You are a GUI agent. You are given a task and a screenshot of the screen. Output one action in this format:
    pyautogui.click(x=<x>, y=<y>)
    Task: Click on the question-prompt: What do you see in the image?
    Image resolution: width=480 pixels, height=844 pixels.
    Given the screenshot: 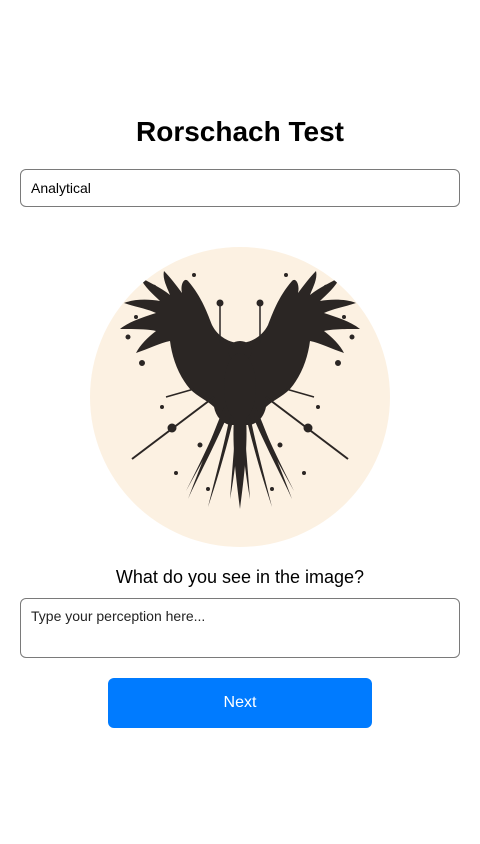 What is the action you would take?
    pyautogui.click(x=240, y=577)
    